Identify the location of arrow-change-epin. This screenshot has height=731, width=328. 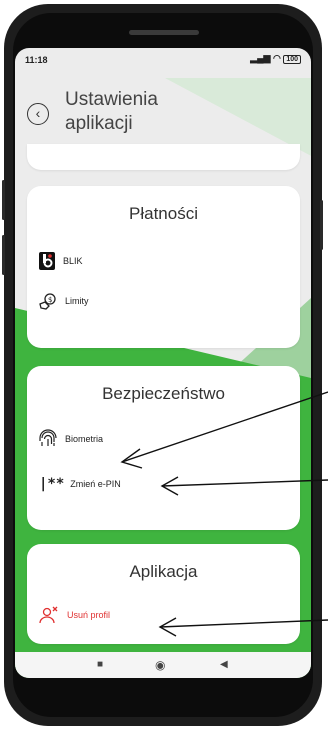
(244, 483).